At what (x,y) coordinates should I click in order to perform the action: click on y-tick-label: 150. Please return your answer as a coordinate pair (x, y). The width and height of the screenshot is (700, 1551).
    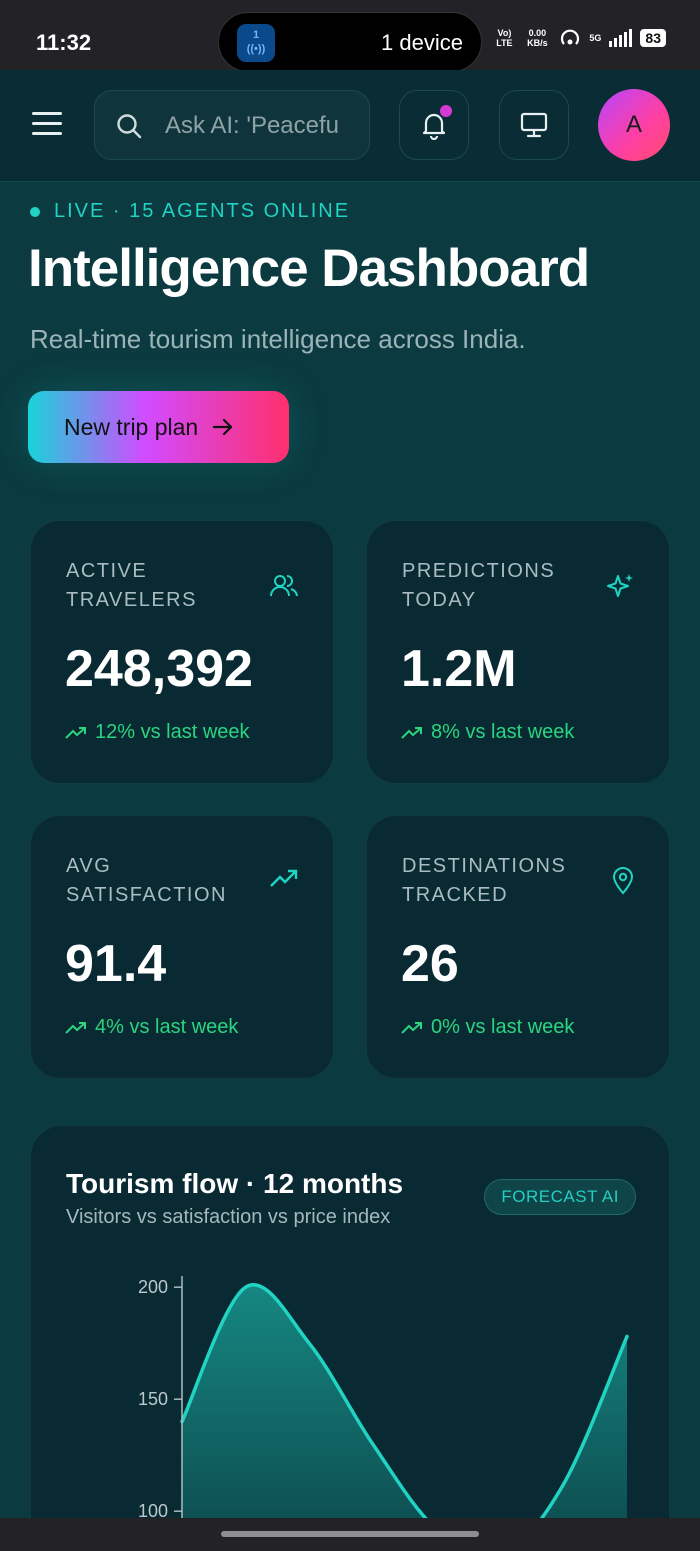
    Looking at the image, I should click on (153, 1399).